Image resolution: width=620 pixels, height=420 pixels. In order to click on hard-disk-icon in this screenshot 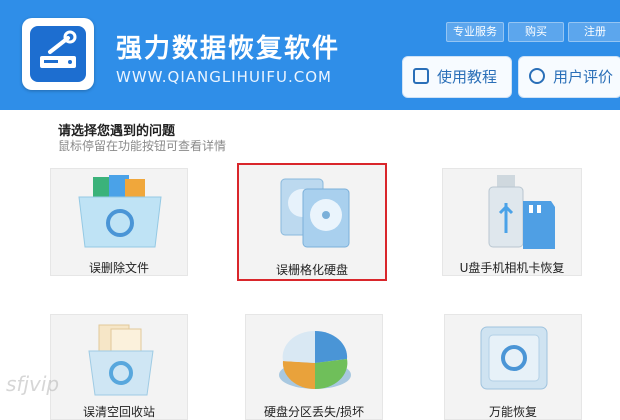, I will do `click(315, 213)`.